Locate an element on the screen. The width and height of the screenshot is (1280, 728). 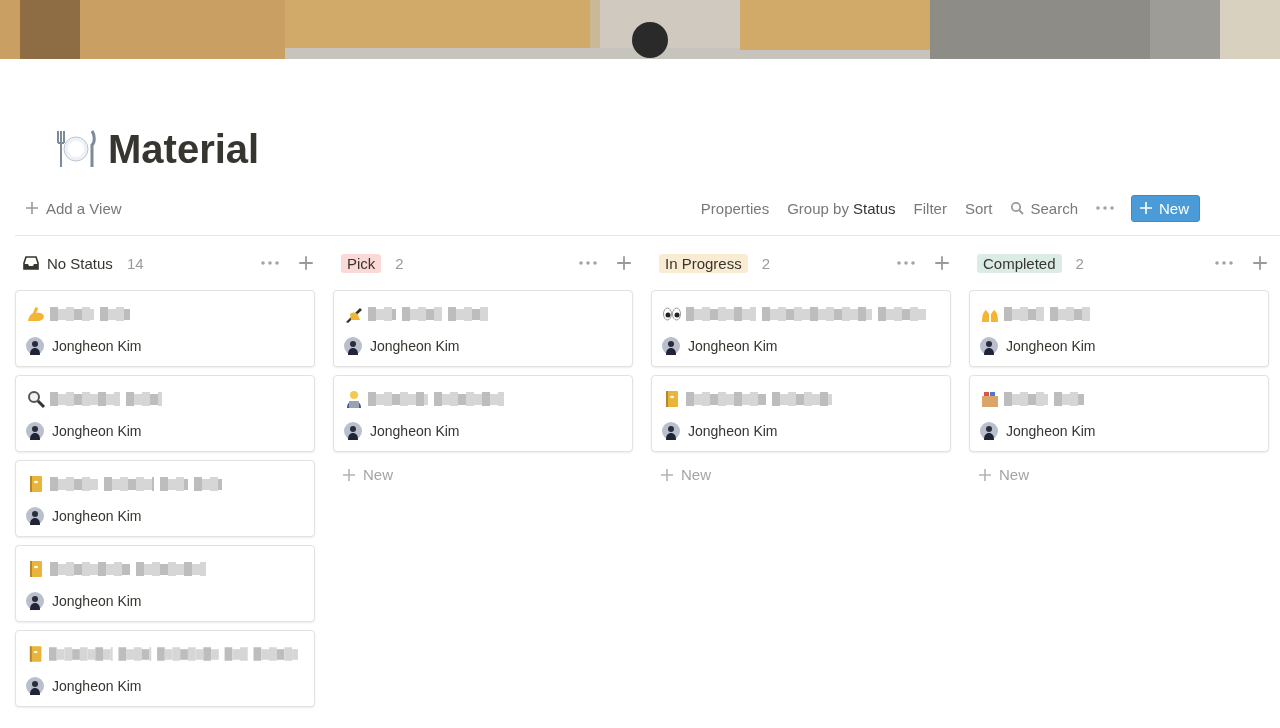
card-count: 14 is located at coordinates (135, 263).